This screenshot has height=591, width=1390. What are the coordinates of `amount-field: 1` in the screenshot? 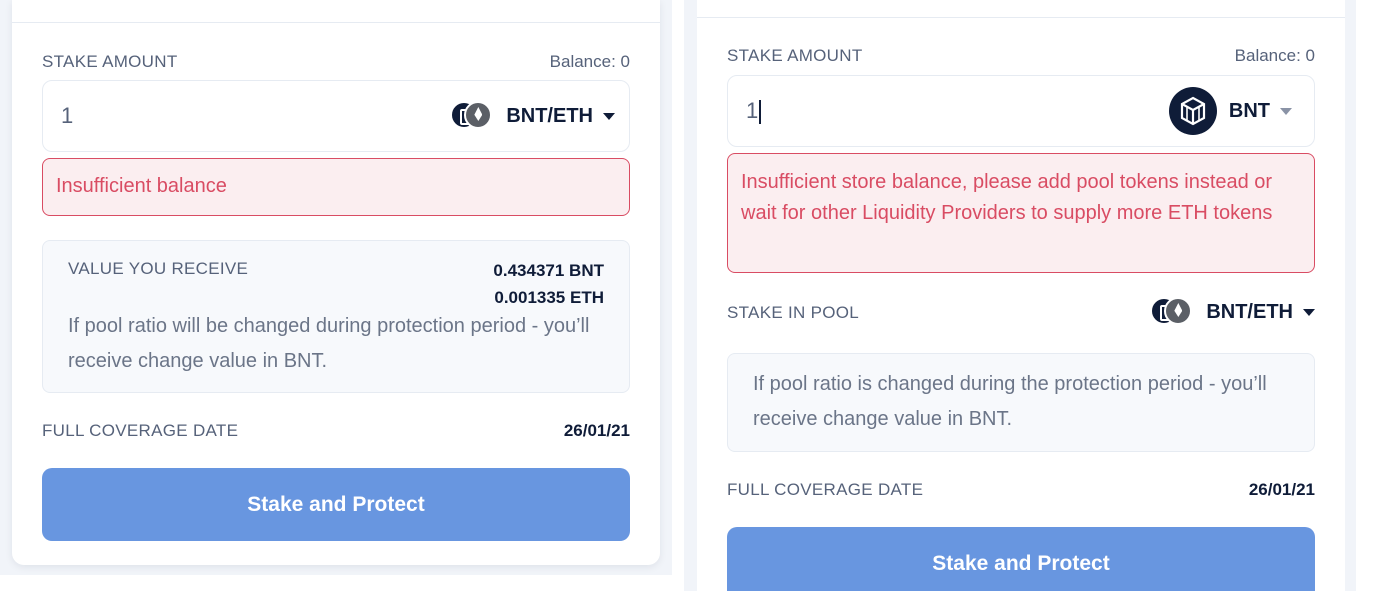 It's located at (754, 111).